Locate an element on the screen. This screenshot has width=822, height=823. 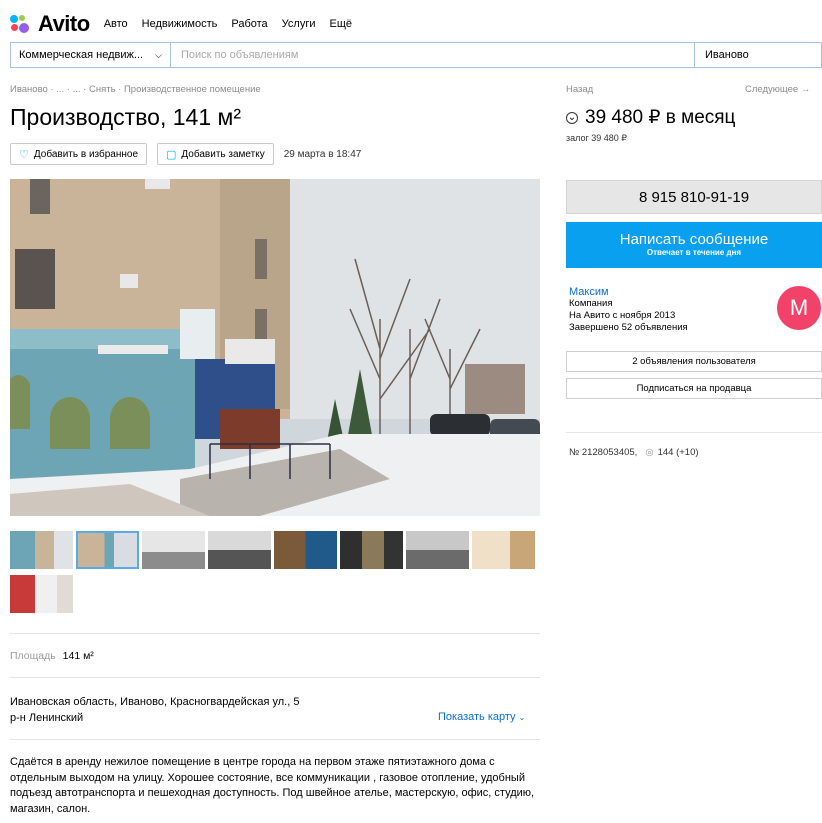
eye-icon: ◎ is located at coordinates (649, 452).